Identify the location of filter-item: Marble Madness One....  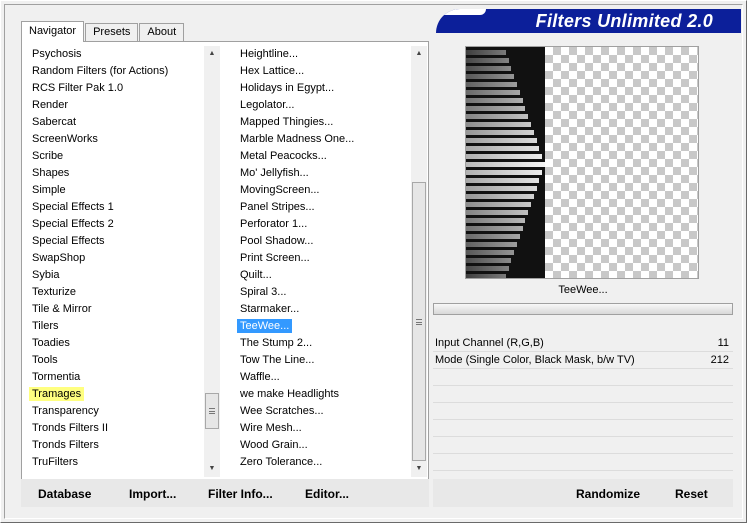
(323, 139).